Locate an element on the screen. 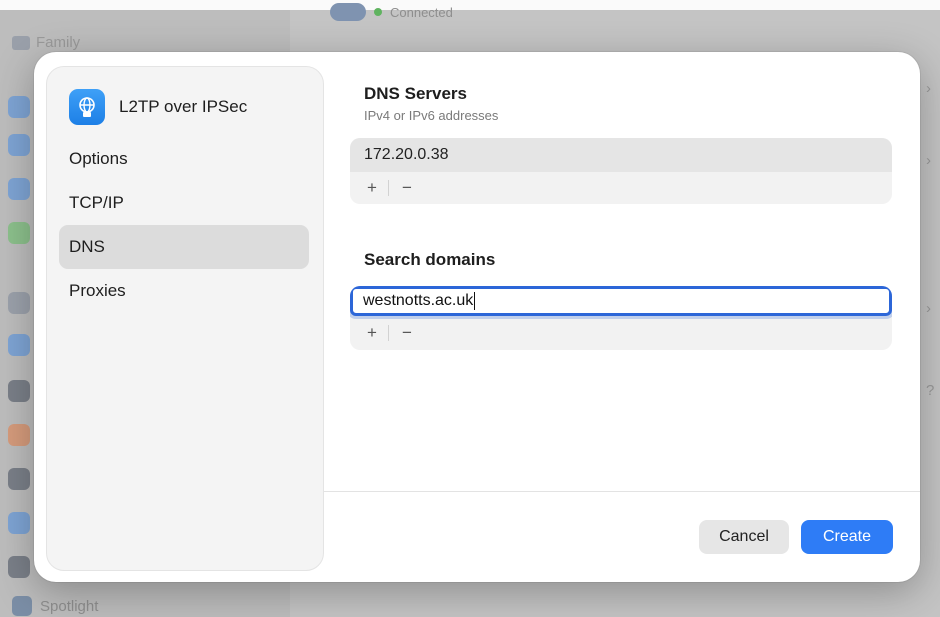 The image size is (940, 617). sidebar-item-label: DNS is located at coordinates (87, 246).